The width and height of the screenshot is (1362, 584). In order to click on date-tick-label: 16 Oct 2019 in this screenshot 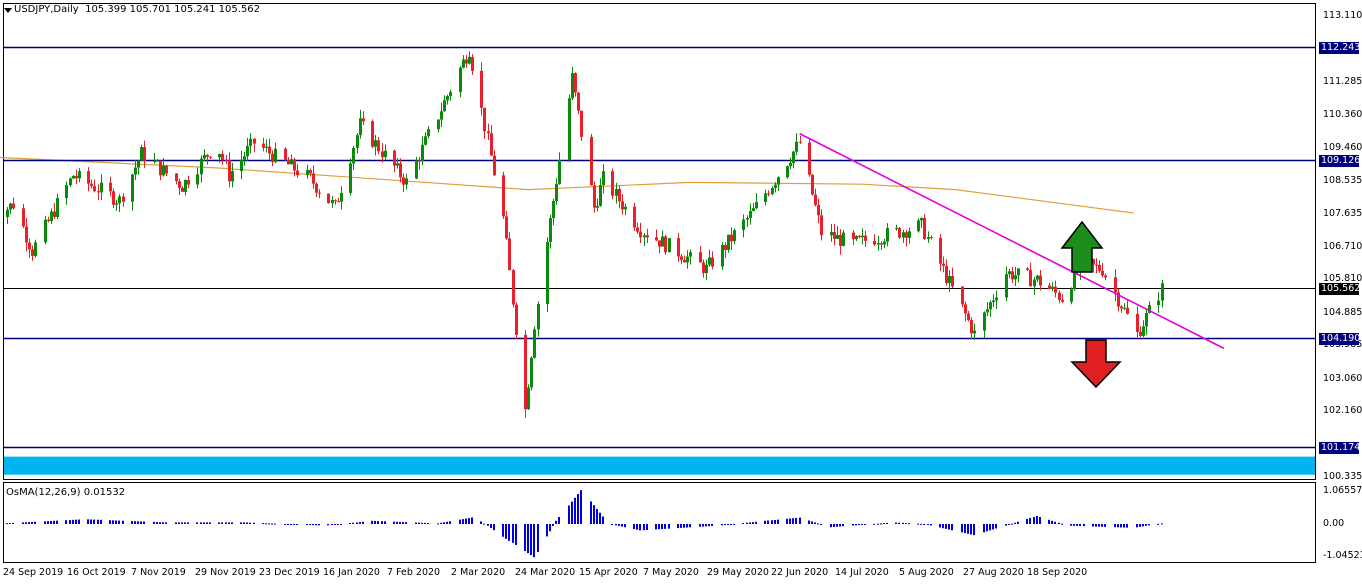, I will do `click(96, 572)`.